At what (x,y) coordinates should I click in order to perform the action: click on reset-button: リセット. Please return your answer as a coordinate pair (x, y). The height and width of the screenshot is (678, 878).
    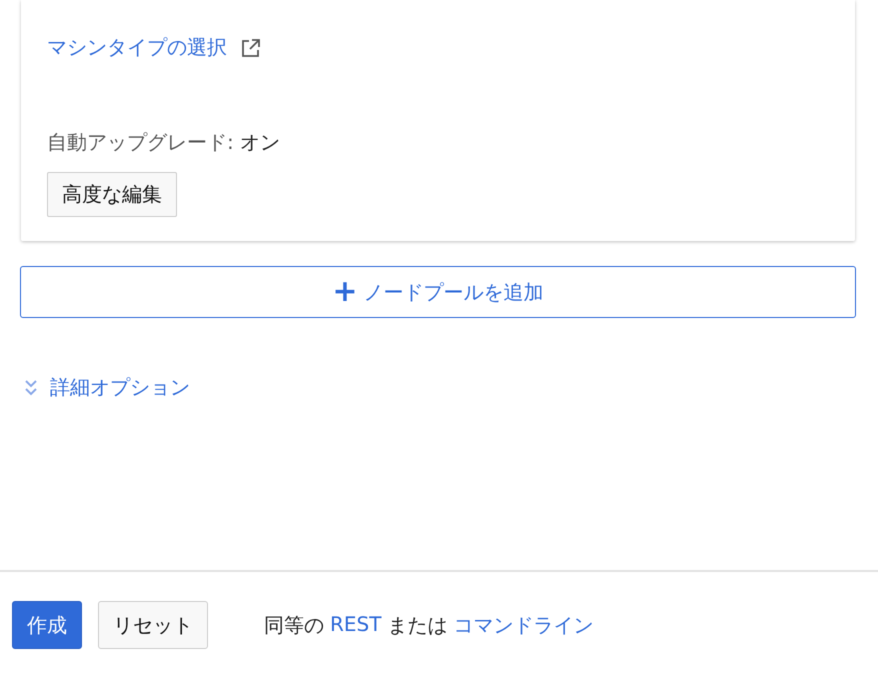
    Looking at the image, I should click on (153, 625).